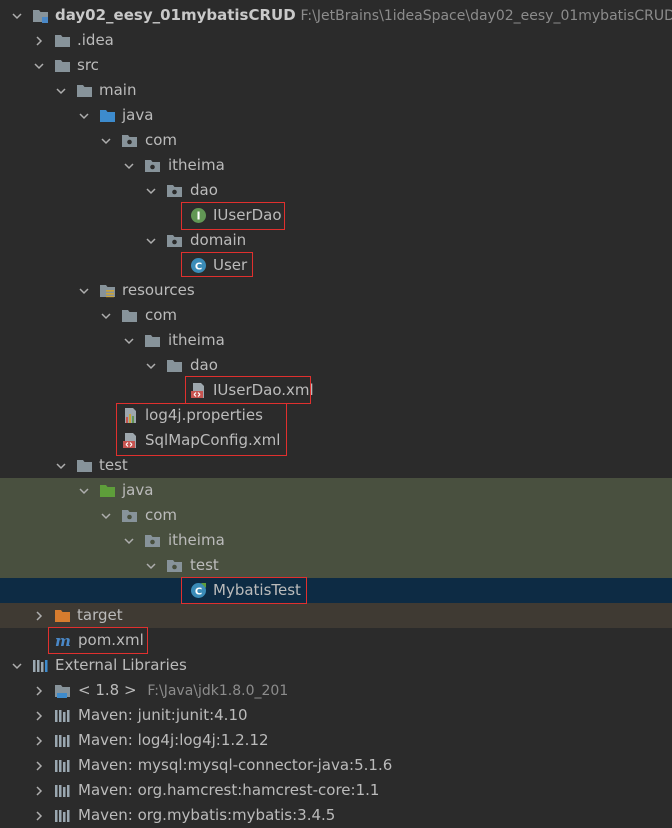 The width and height of the screenshot is (672, 828). Describe the element at coordinates (336, 515) in the screenshot. I see `tree-row-test-com: com` at that location.